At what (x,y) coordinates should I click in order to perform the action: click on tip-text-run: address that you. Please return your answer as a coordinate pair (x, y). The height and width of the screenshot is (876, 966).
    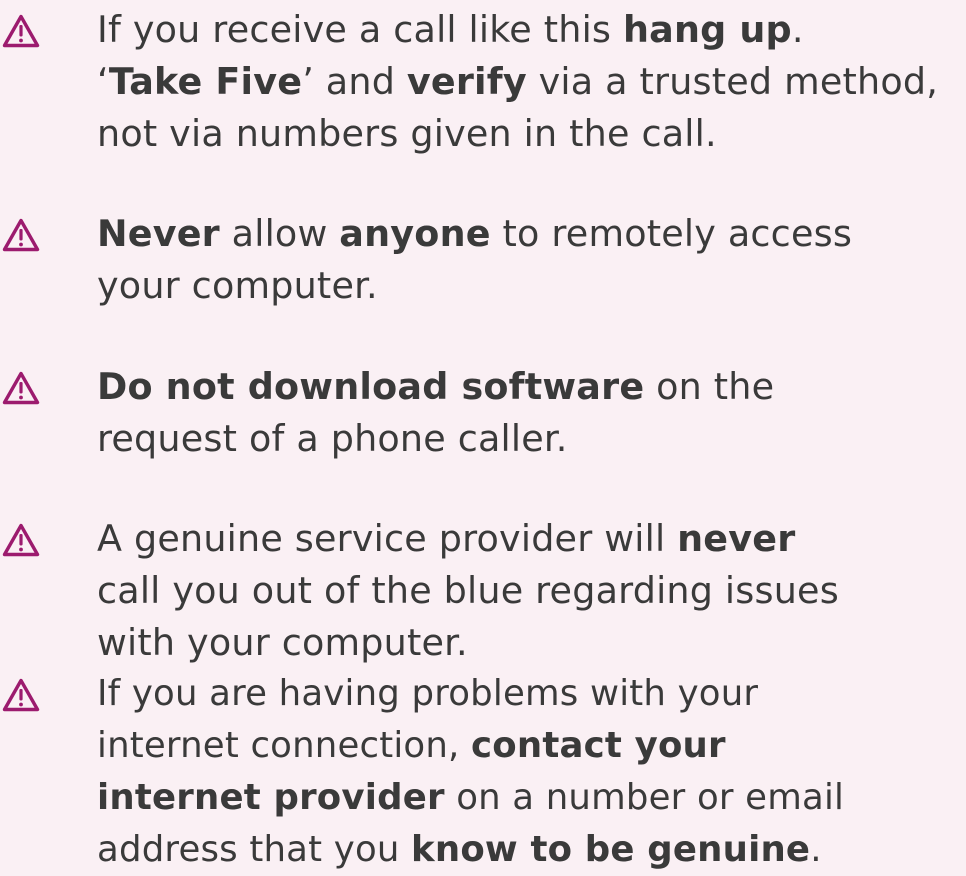
    Looking at the image, I should click on (254, 849).